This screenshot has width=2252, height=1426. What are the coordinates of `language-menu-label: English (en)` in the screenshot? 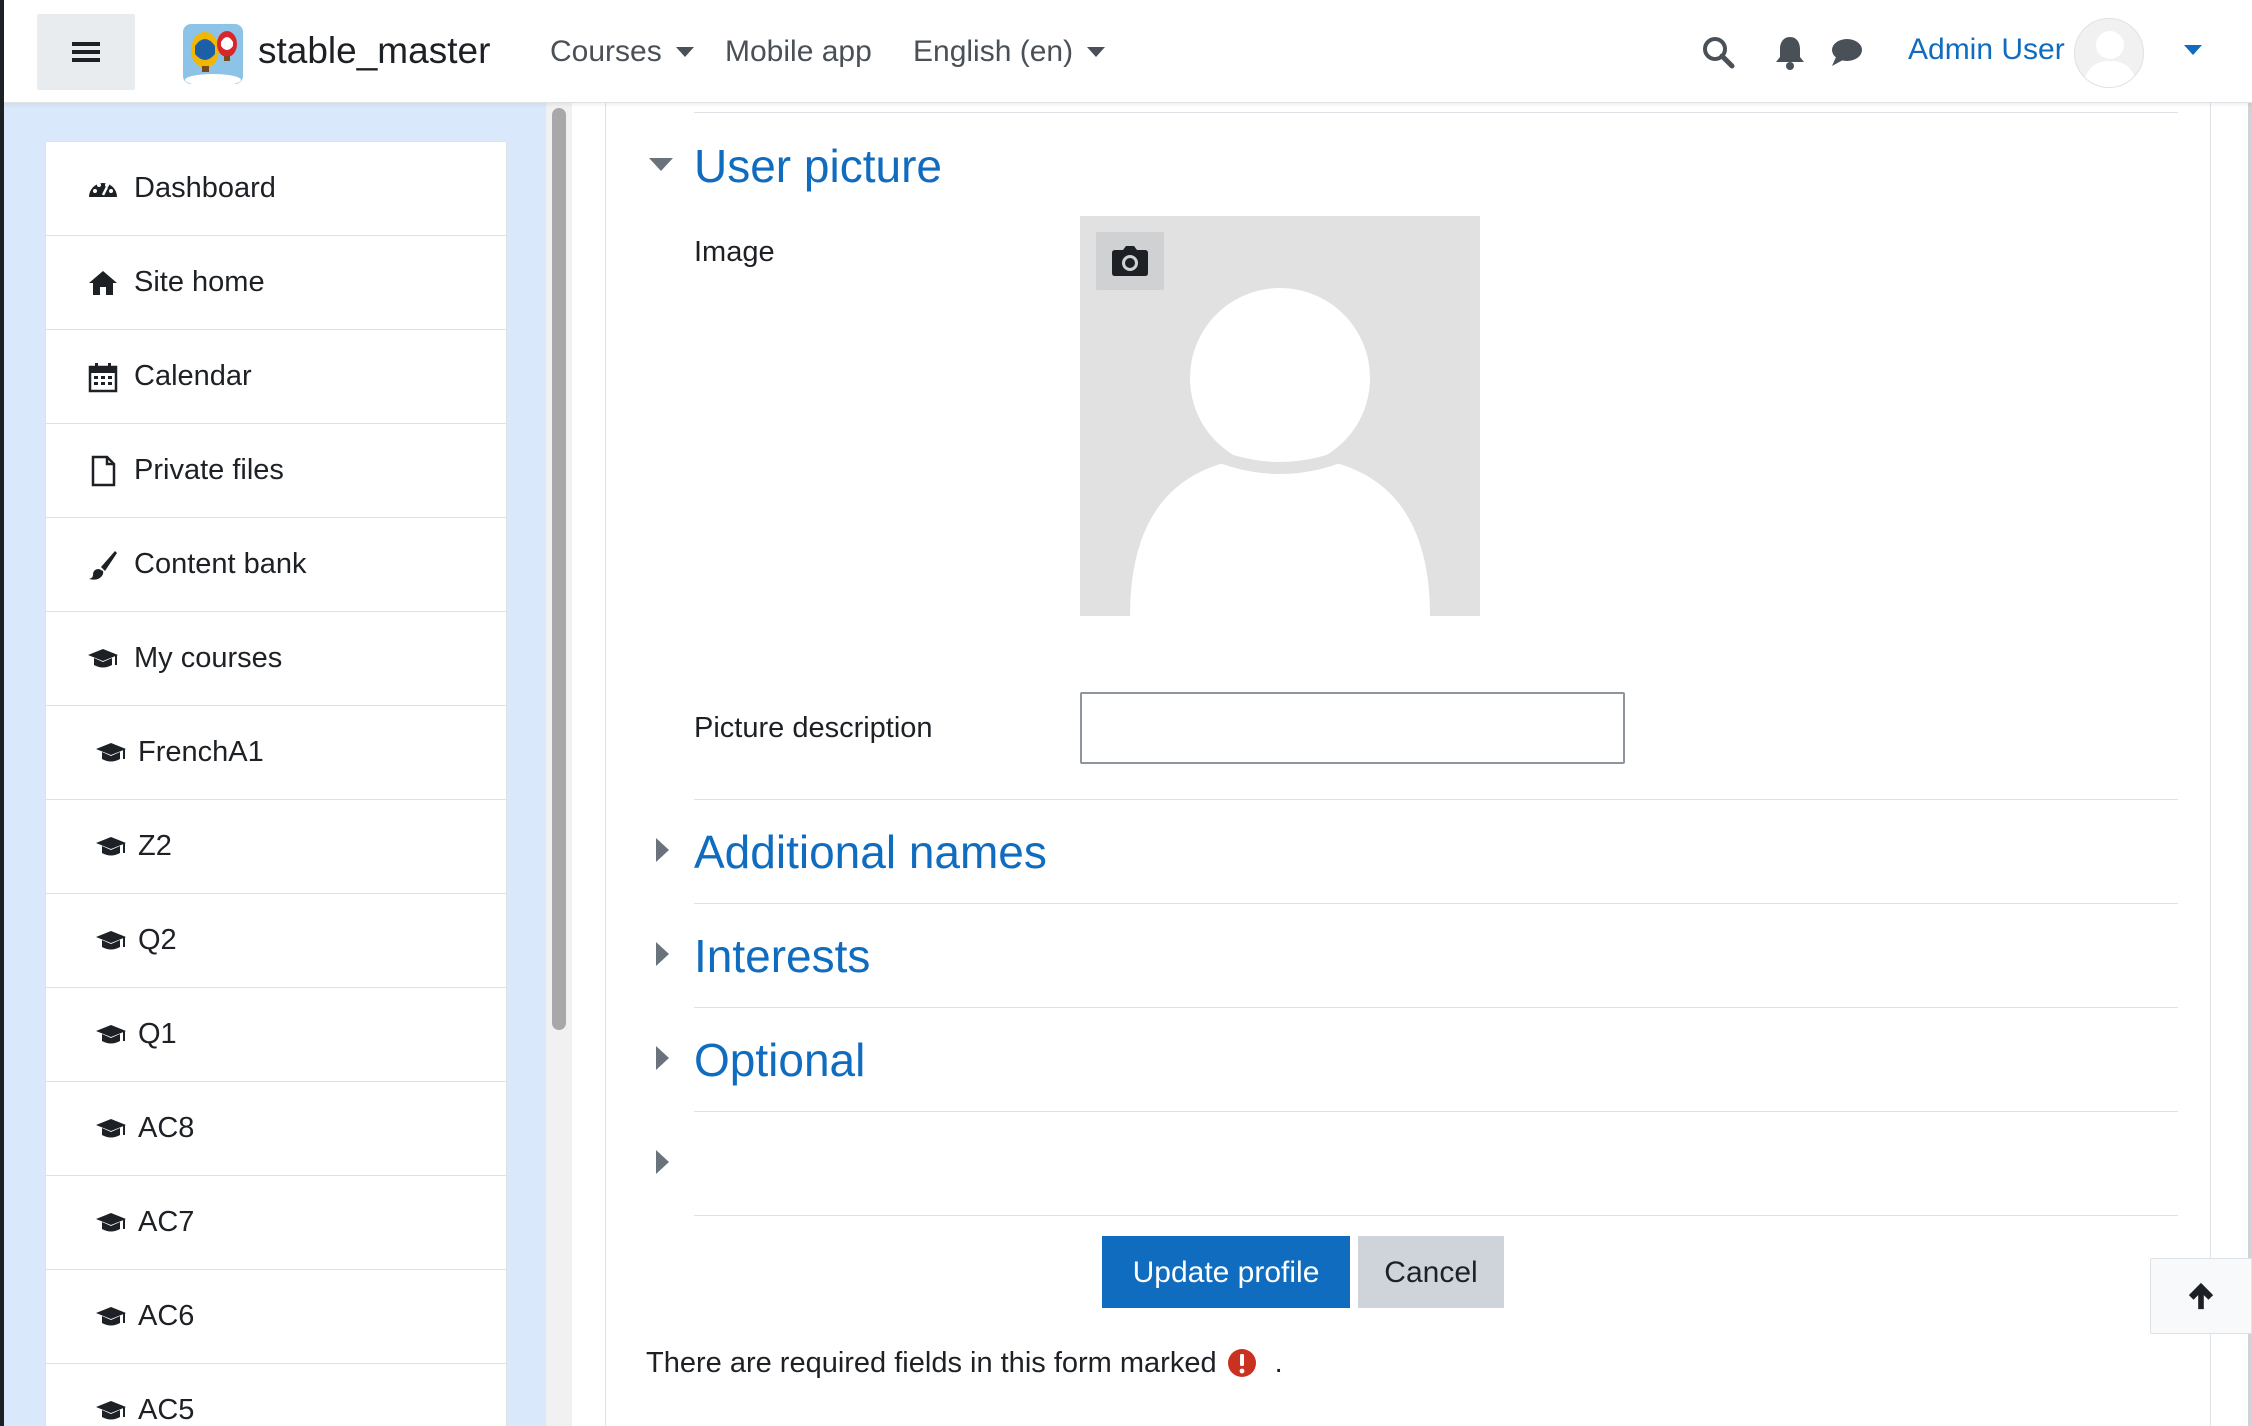 It's located at (993, 51).